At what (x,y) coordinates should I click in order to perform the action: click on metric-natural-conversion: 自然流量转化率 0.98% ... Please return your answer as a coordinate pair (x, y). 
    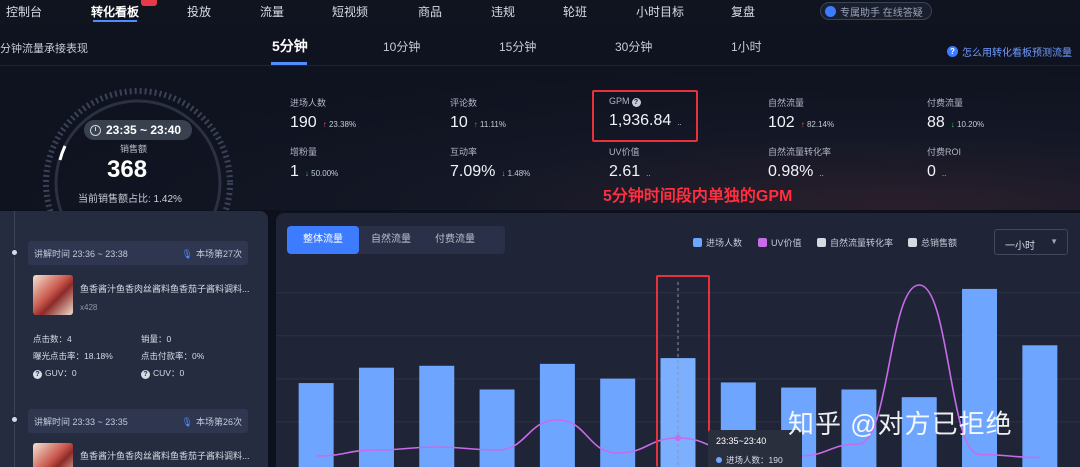
    Looking at the image, I should click on (799, 163).